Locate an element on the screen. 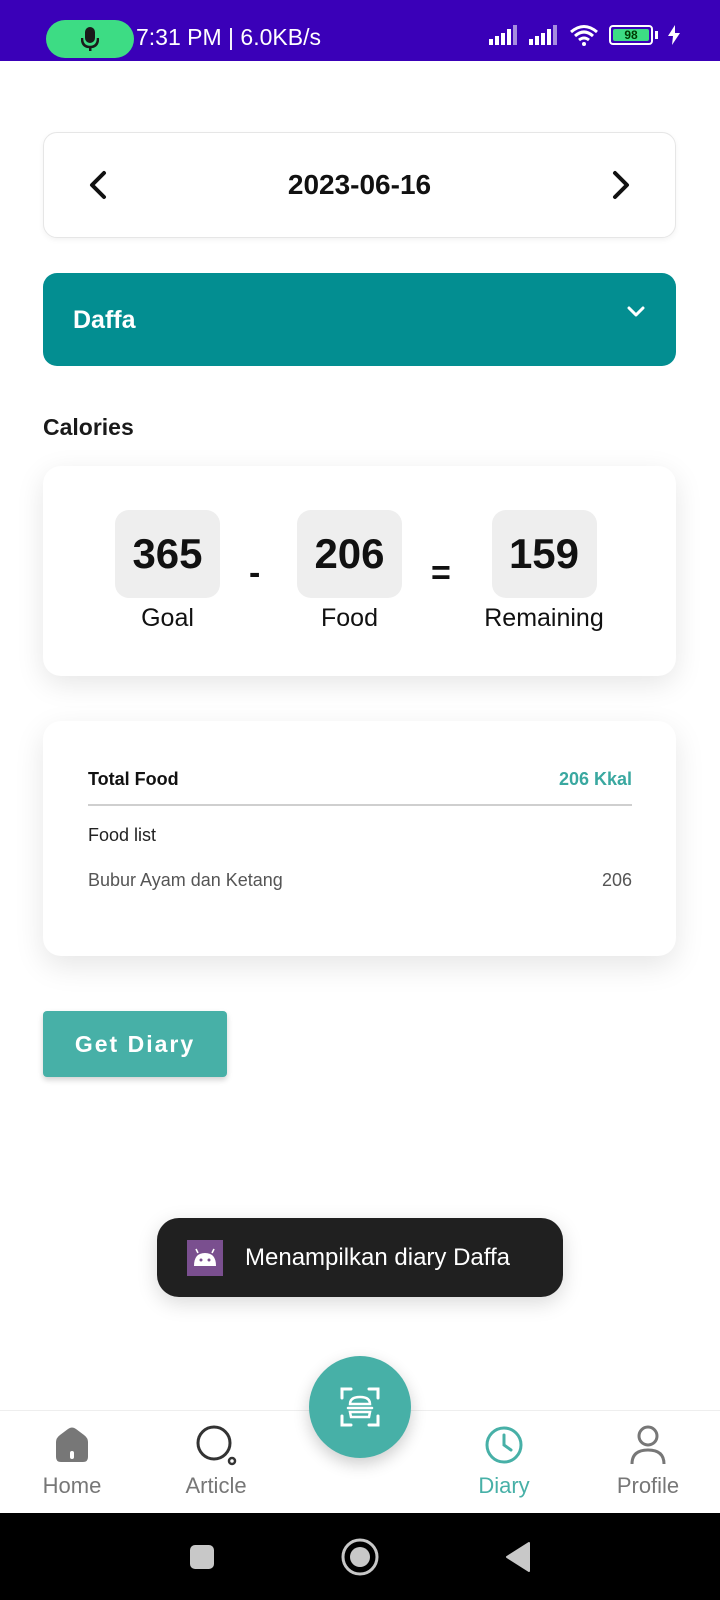 The width and height of the screenshot is (720, 1600). nav-label-profile: Profile is located at coordinates (648, 1485).